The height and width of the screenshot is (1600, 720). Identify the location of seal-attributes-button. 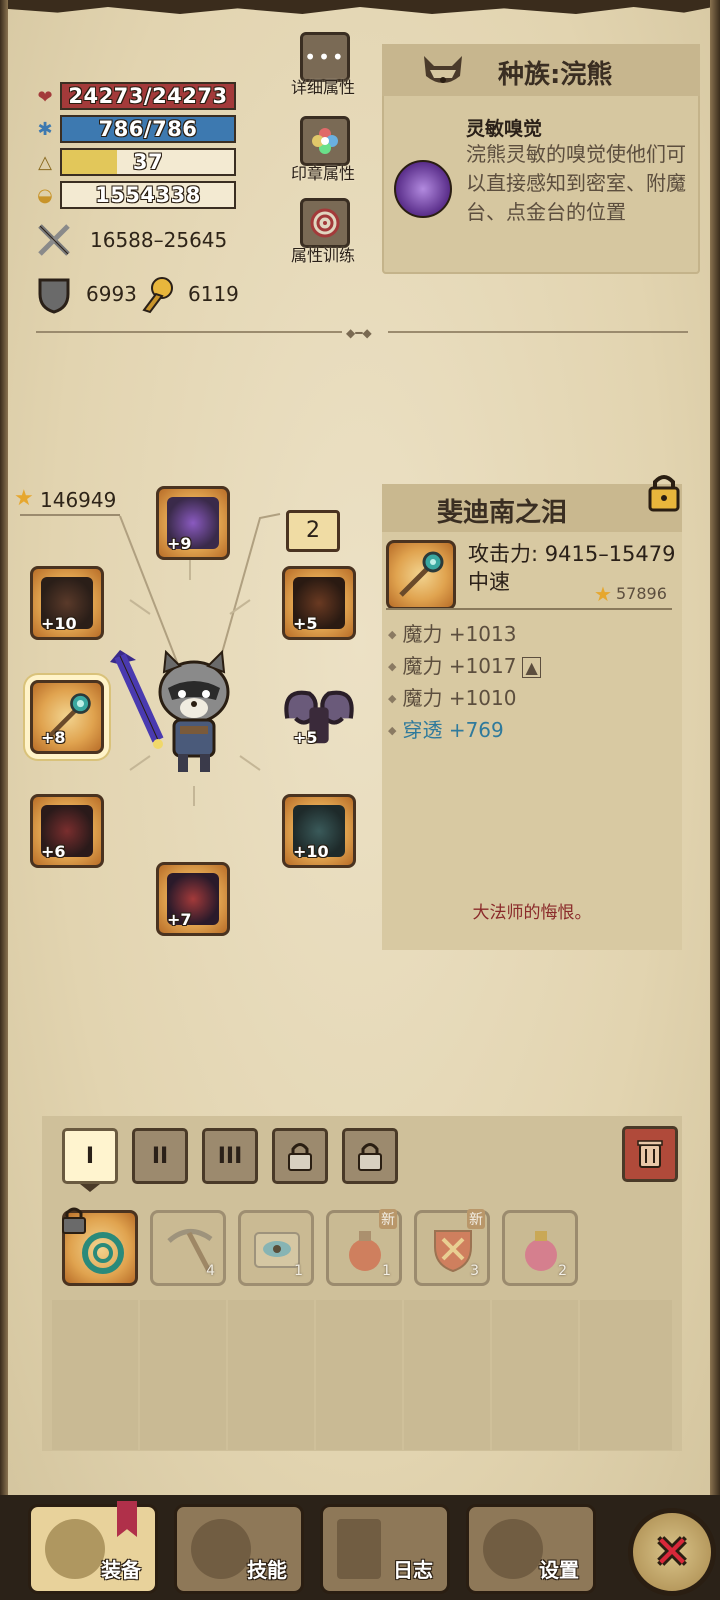
(325, 141).